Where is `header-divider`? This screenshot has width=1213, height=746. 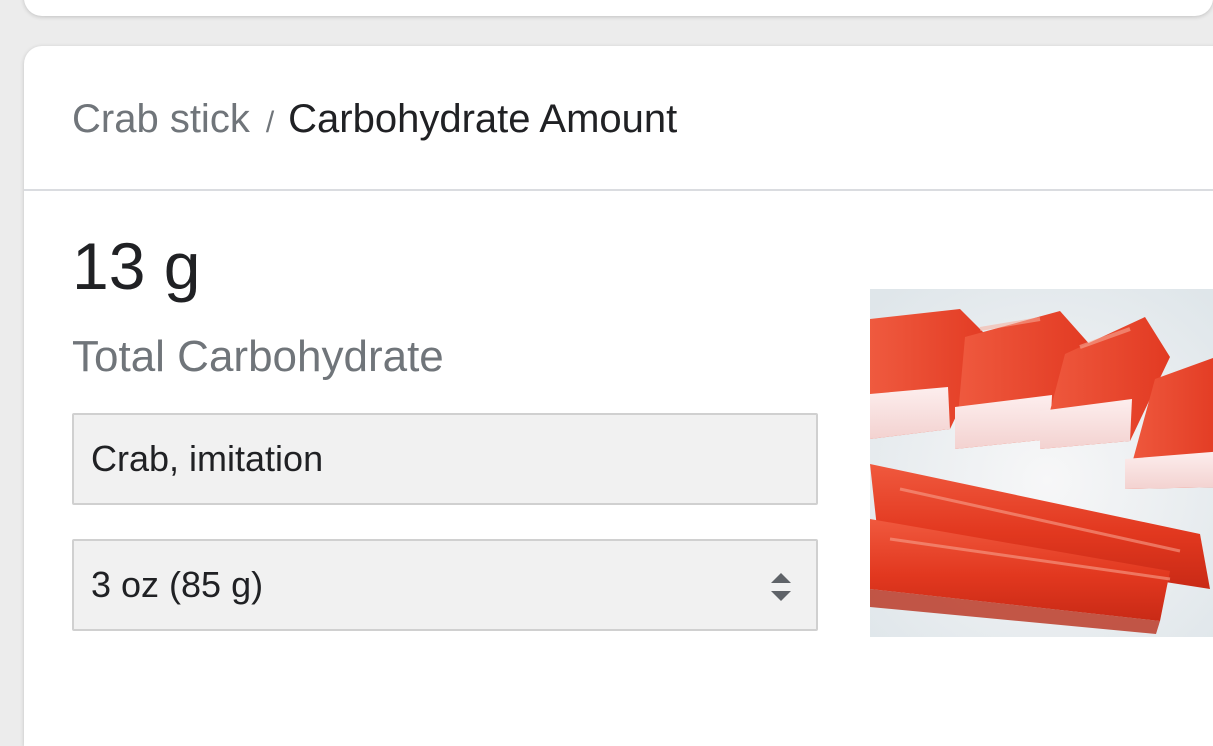
header-divider is located at coordinates (618, 190).